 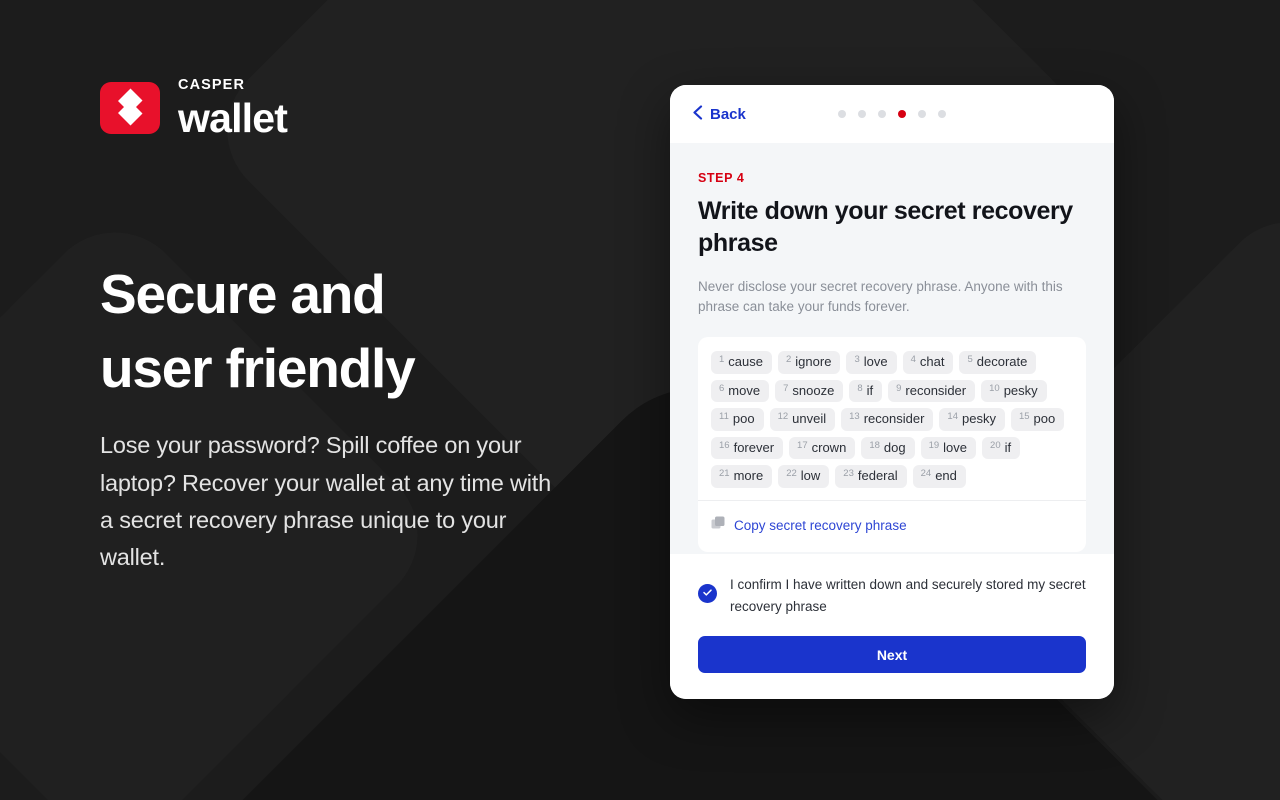 I want to click on brand-name: wallet, so click(x=233, y=117).